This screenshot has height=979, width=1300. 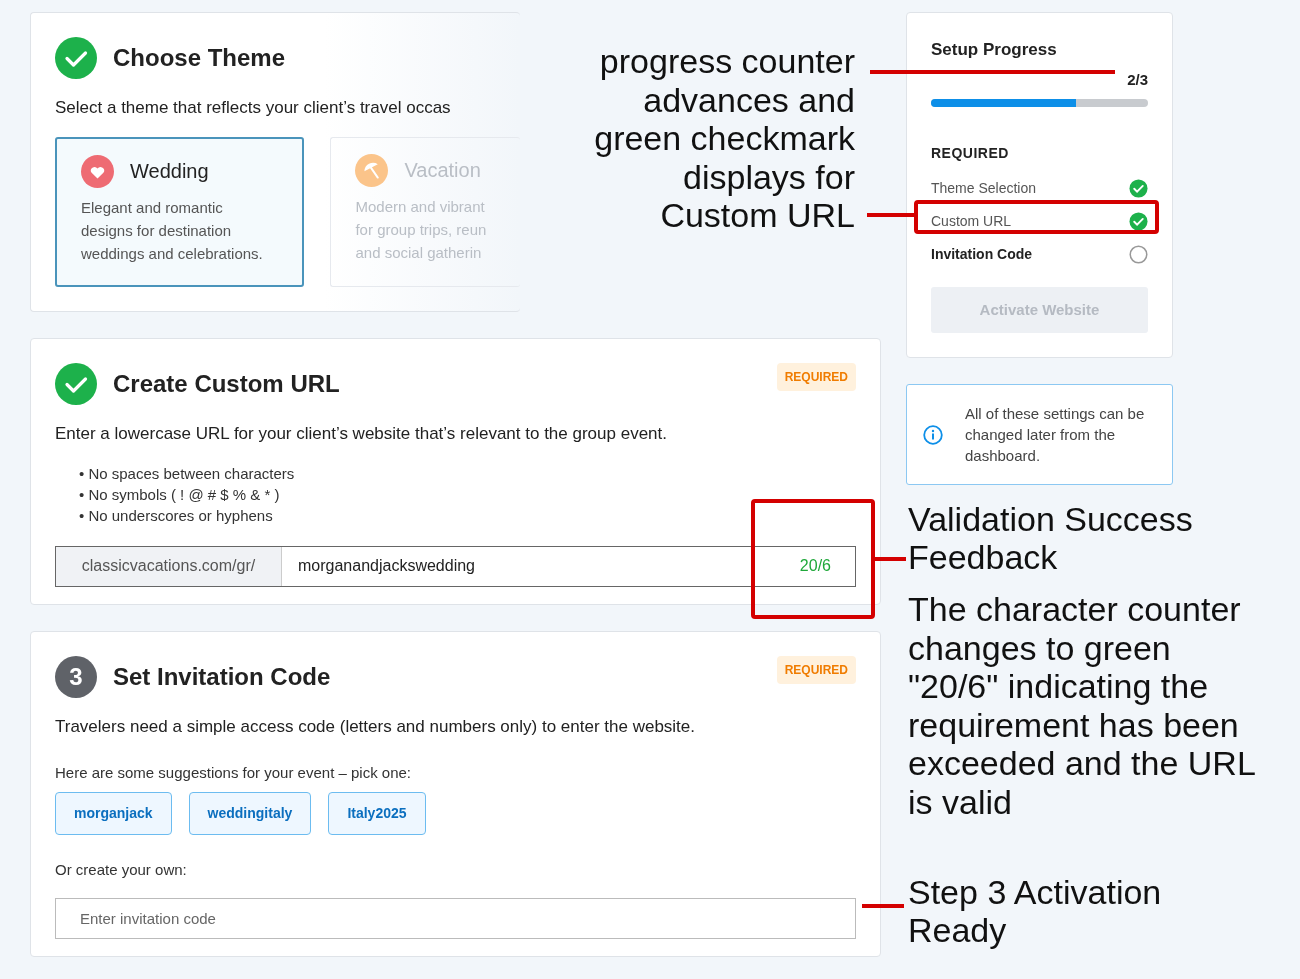 I want to click on option-description: weddings and celebrations., so click(x=172, y=253).